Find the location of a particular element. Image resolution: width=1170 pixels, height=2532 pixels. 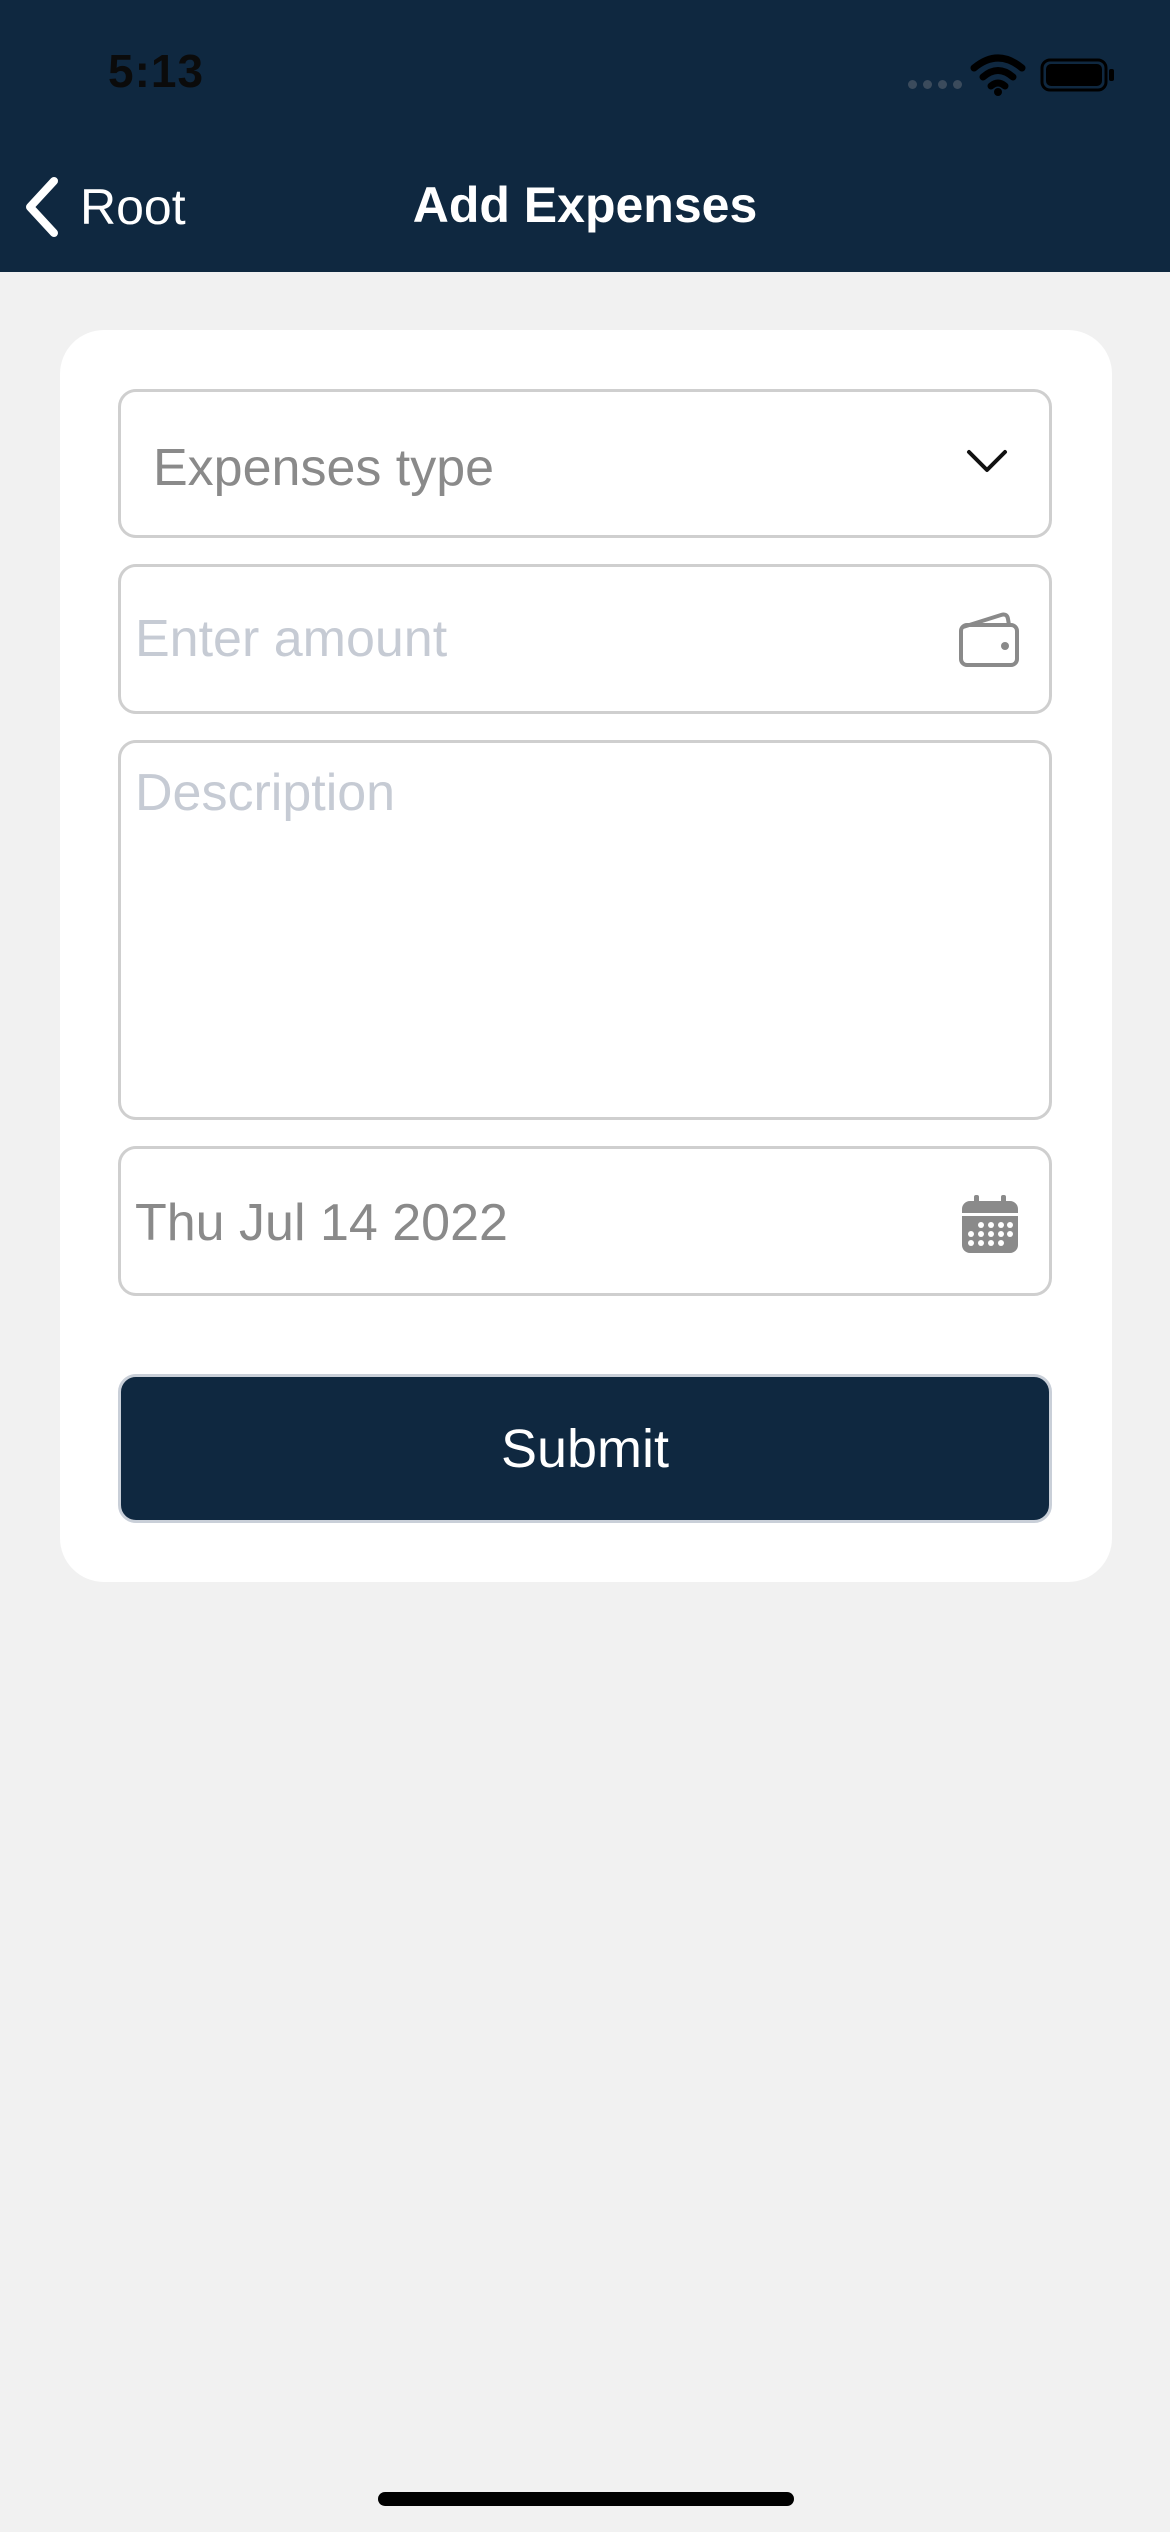

submit-button: Submit is located at coordinates (585, 1448).